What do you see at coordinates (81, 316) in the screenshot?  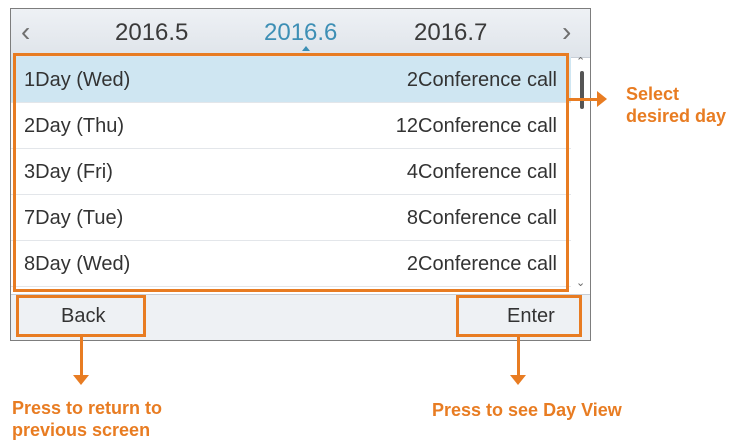 I see `back-button-highlight` at bounding box center [81, 316].